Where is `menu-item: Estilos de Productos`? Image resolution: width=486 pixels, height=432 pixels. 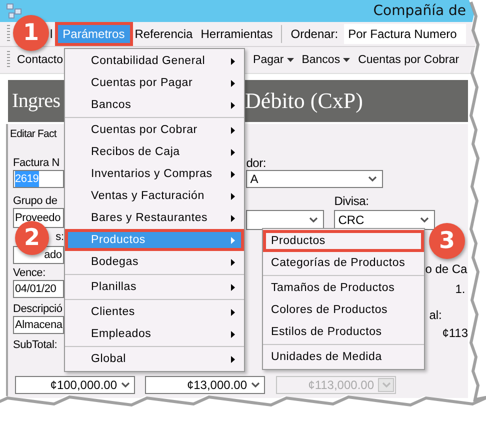
menu-item: Estilos de Productos is located at coordinates (343, 332).